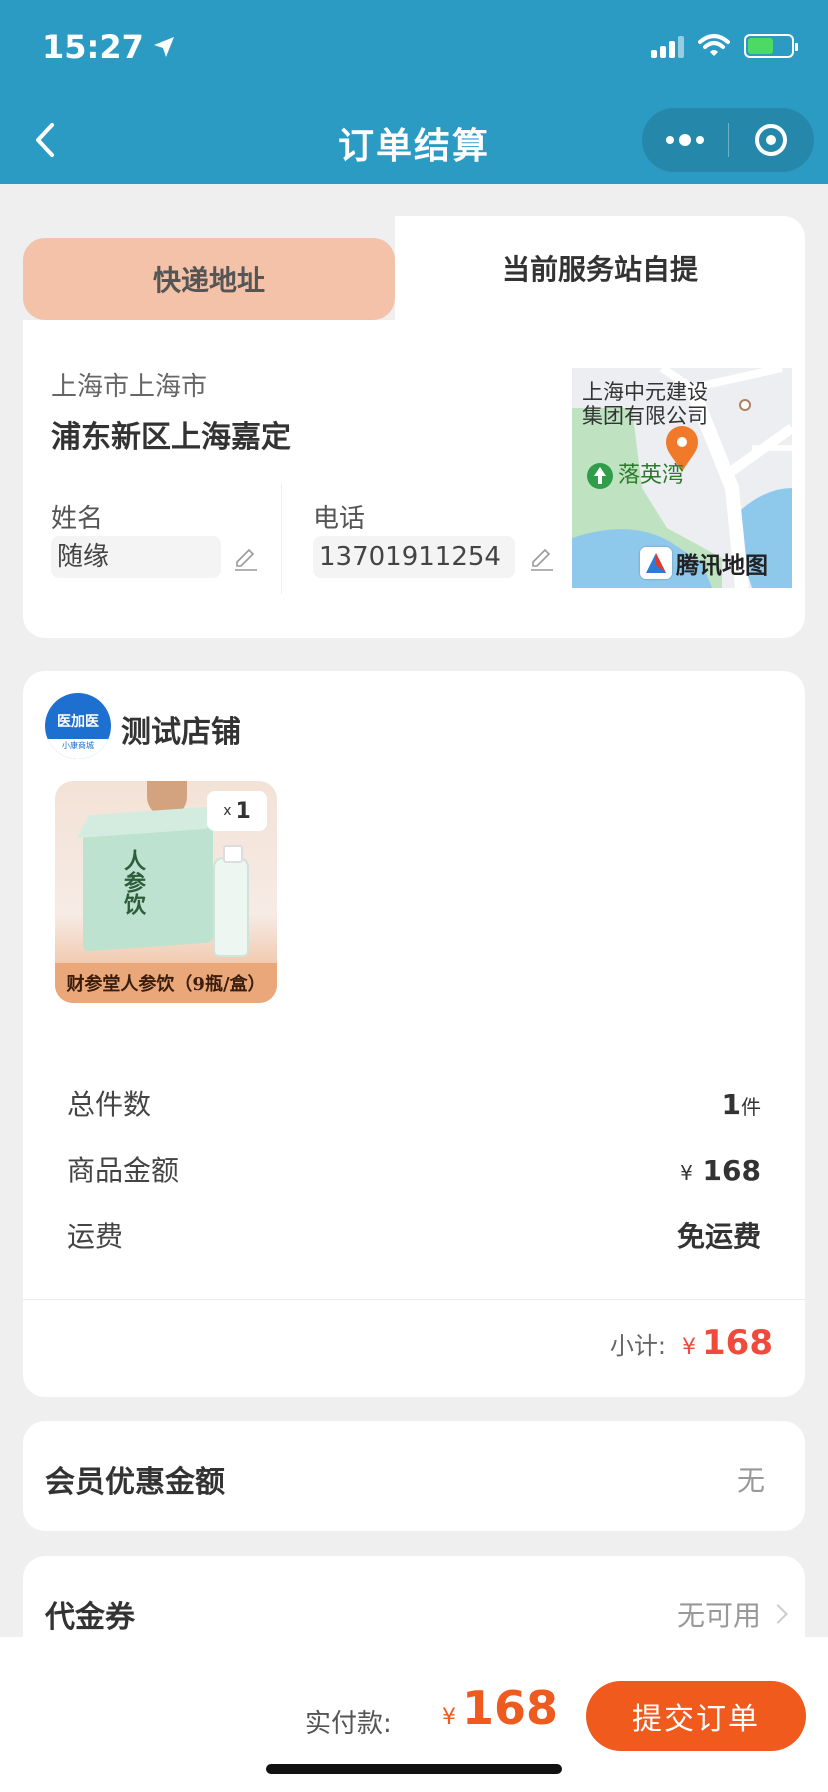 This screenshot has height=1792, width=828. Describe the element at coordinates (339, 519) in the screenshot. I see `phone-label: 电话` at that location.